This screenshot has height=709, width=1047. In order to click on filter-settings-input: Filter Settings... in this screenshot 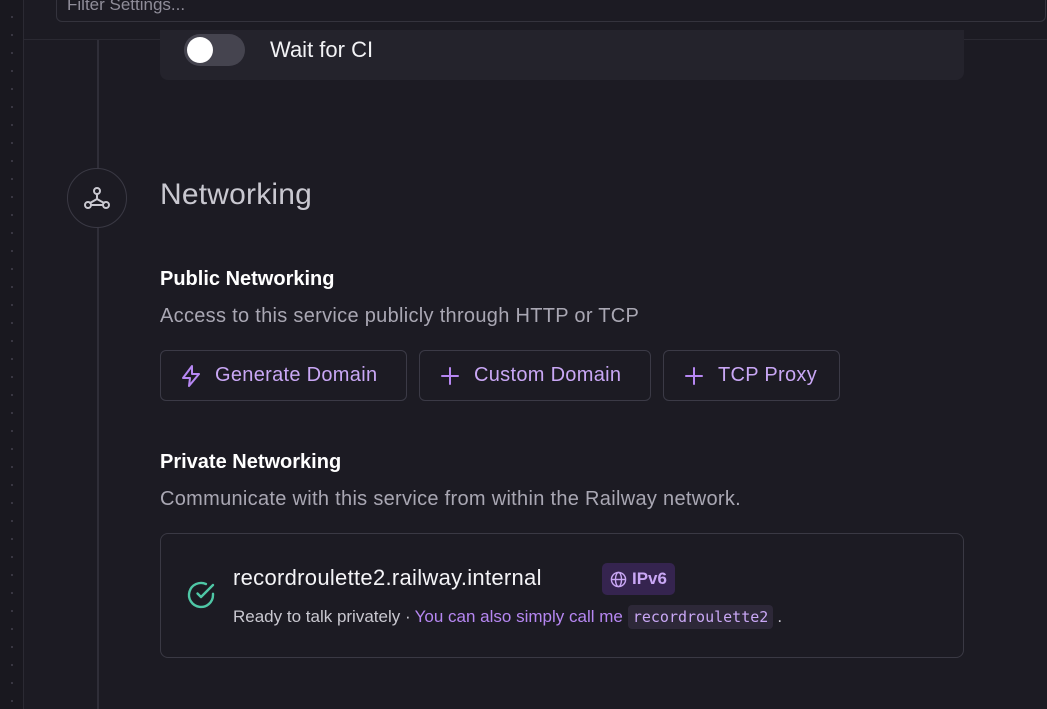, I will do `click(551, 11)`.